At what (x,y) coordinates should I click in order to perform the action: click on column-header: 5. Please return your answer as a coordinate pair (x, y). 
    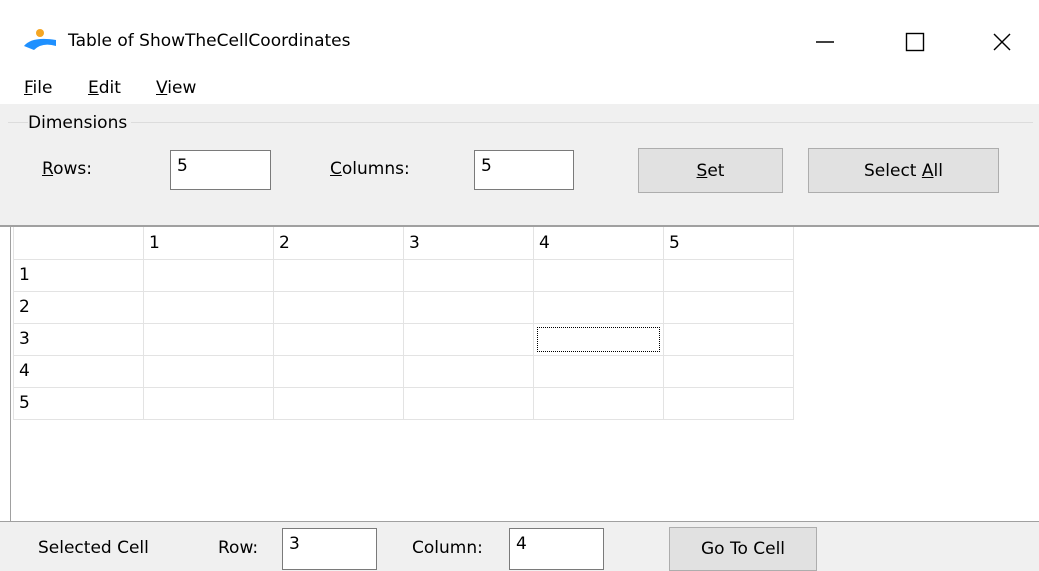
    Looking at the image, I should click on (728, 243).